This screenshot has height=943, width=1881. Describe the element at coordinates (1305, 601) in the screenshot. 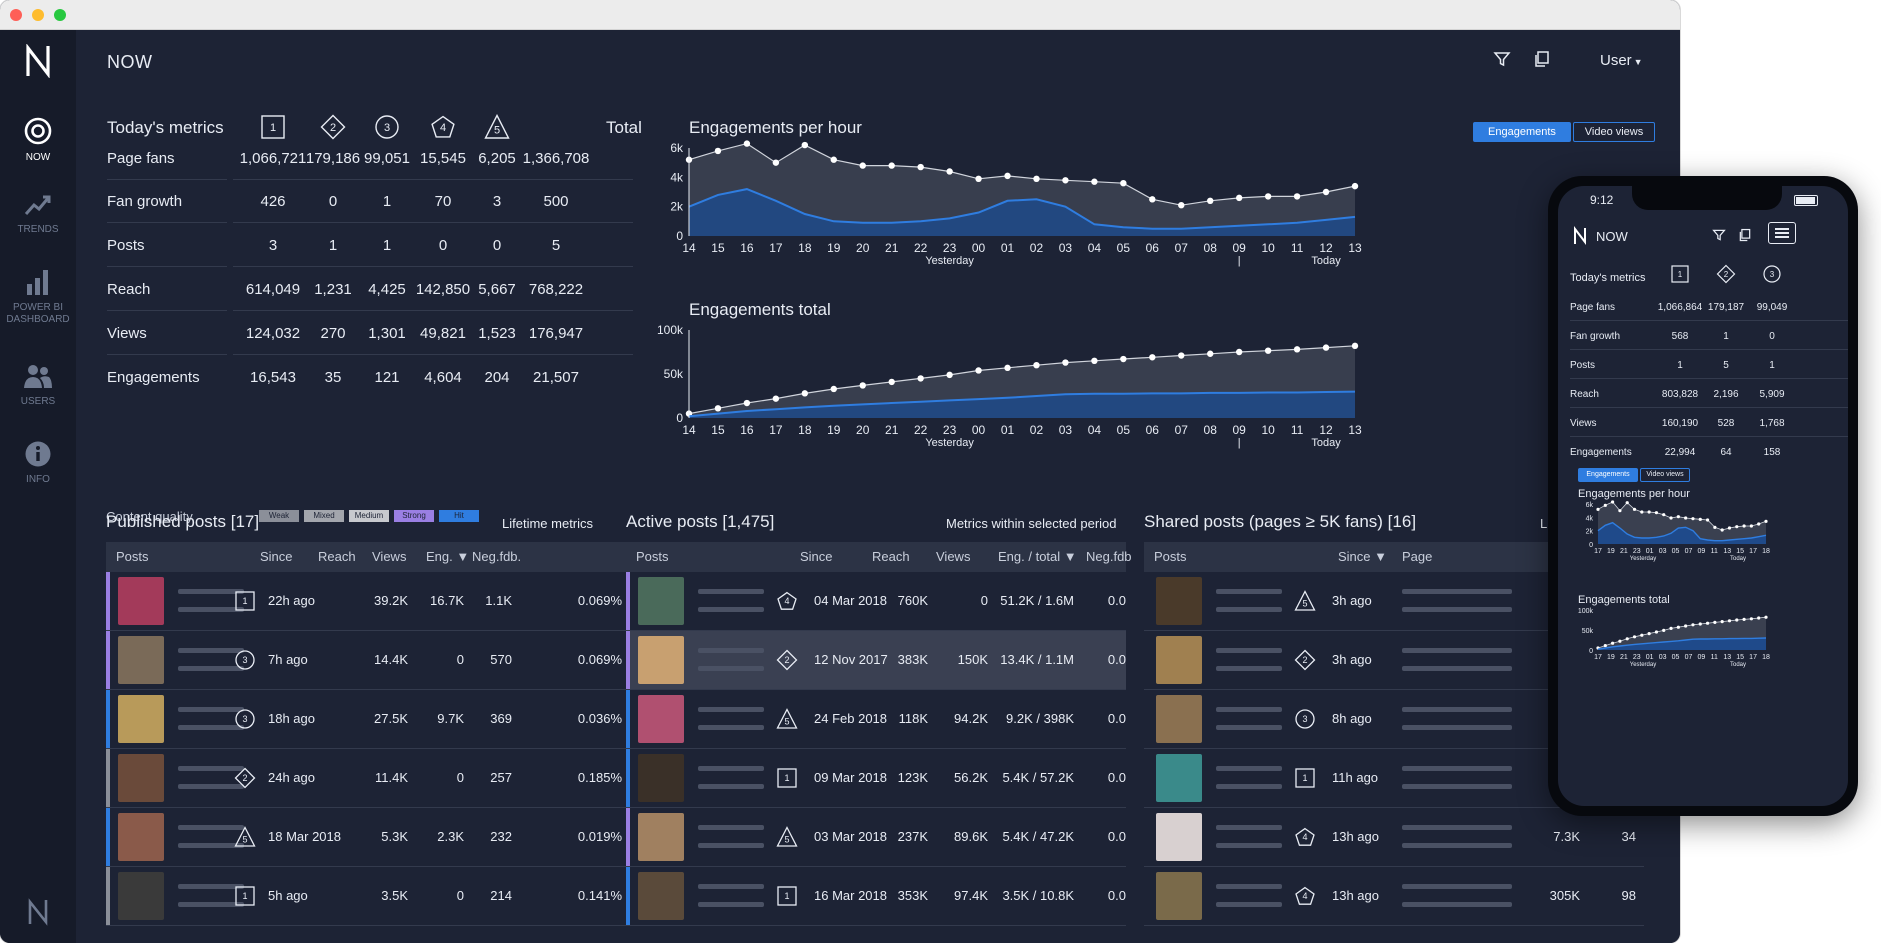

I see `level-badge-icon: 5` at that location.